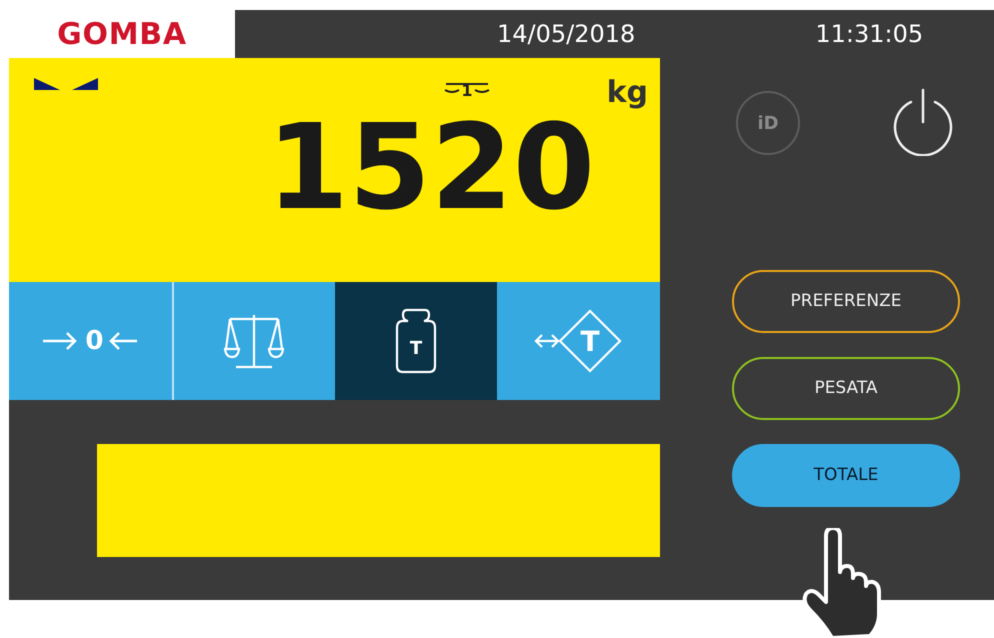  I want to click on unit-label: kg, so click(627, 93).